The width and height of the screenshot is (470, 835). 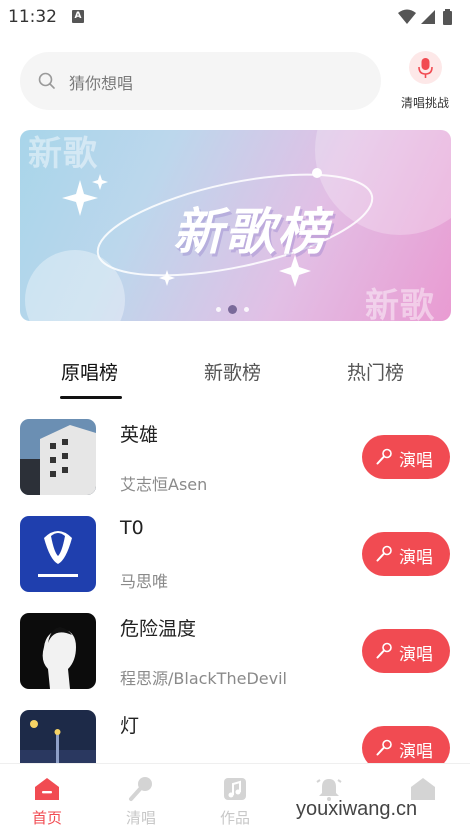 What do you see at coordinates (130, 726) in the screenshot?
I see `song-title: 灯` at bounding box center [130, 726].